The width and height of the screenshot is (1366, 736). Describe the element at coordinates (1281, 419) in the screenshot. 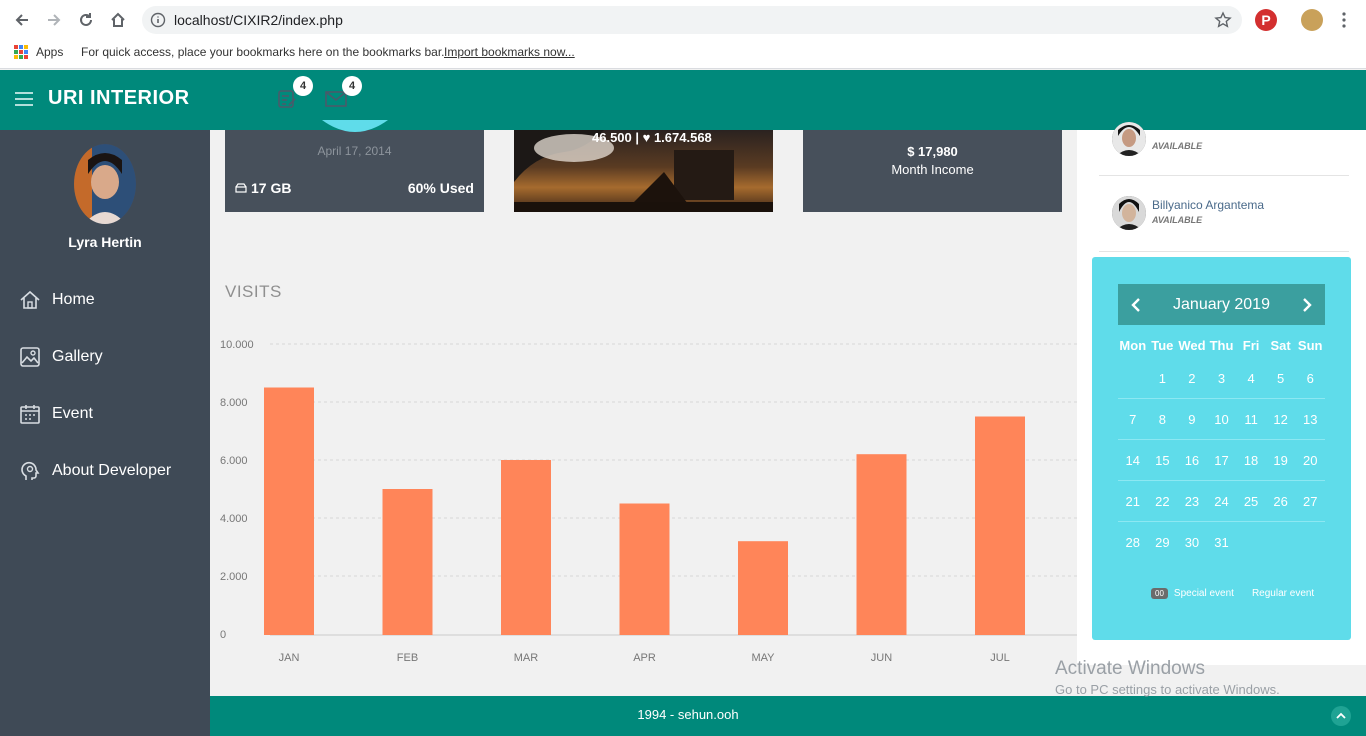

I see `calendar-day: 12` at that location.